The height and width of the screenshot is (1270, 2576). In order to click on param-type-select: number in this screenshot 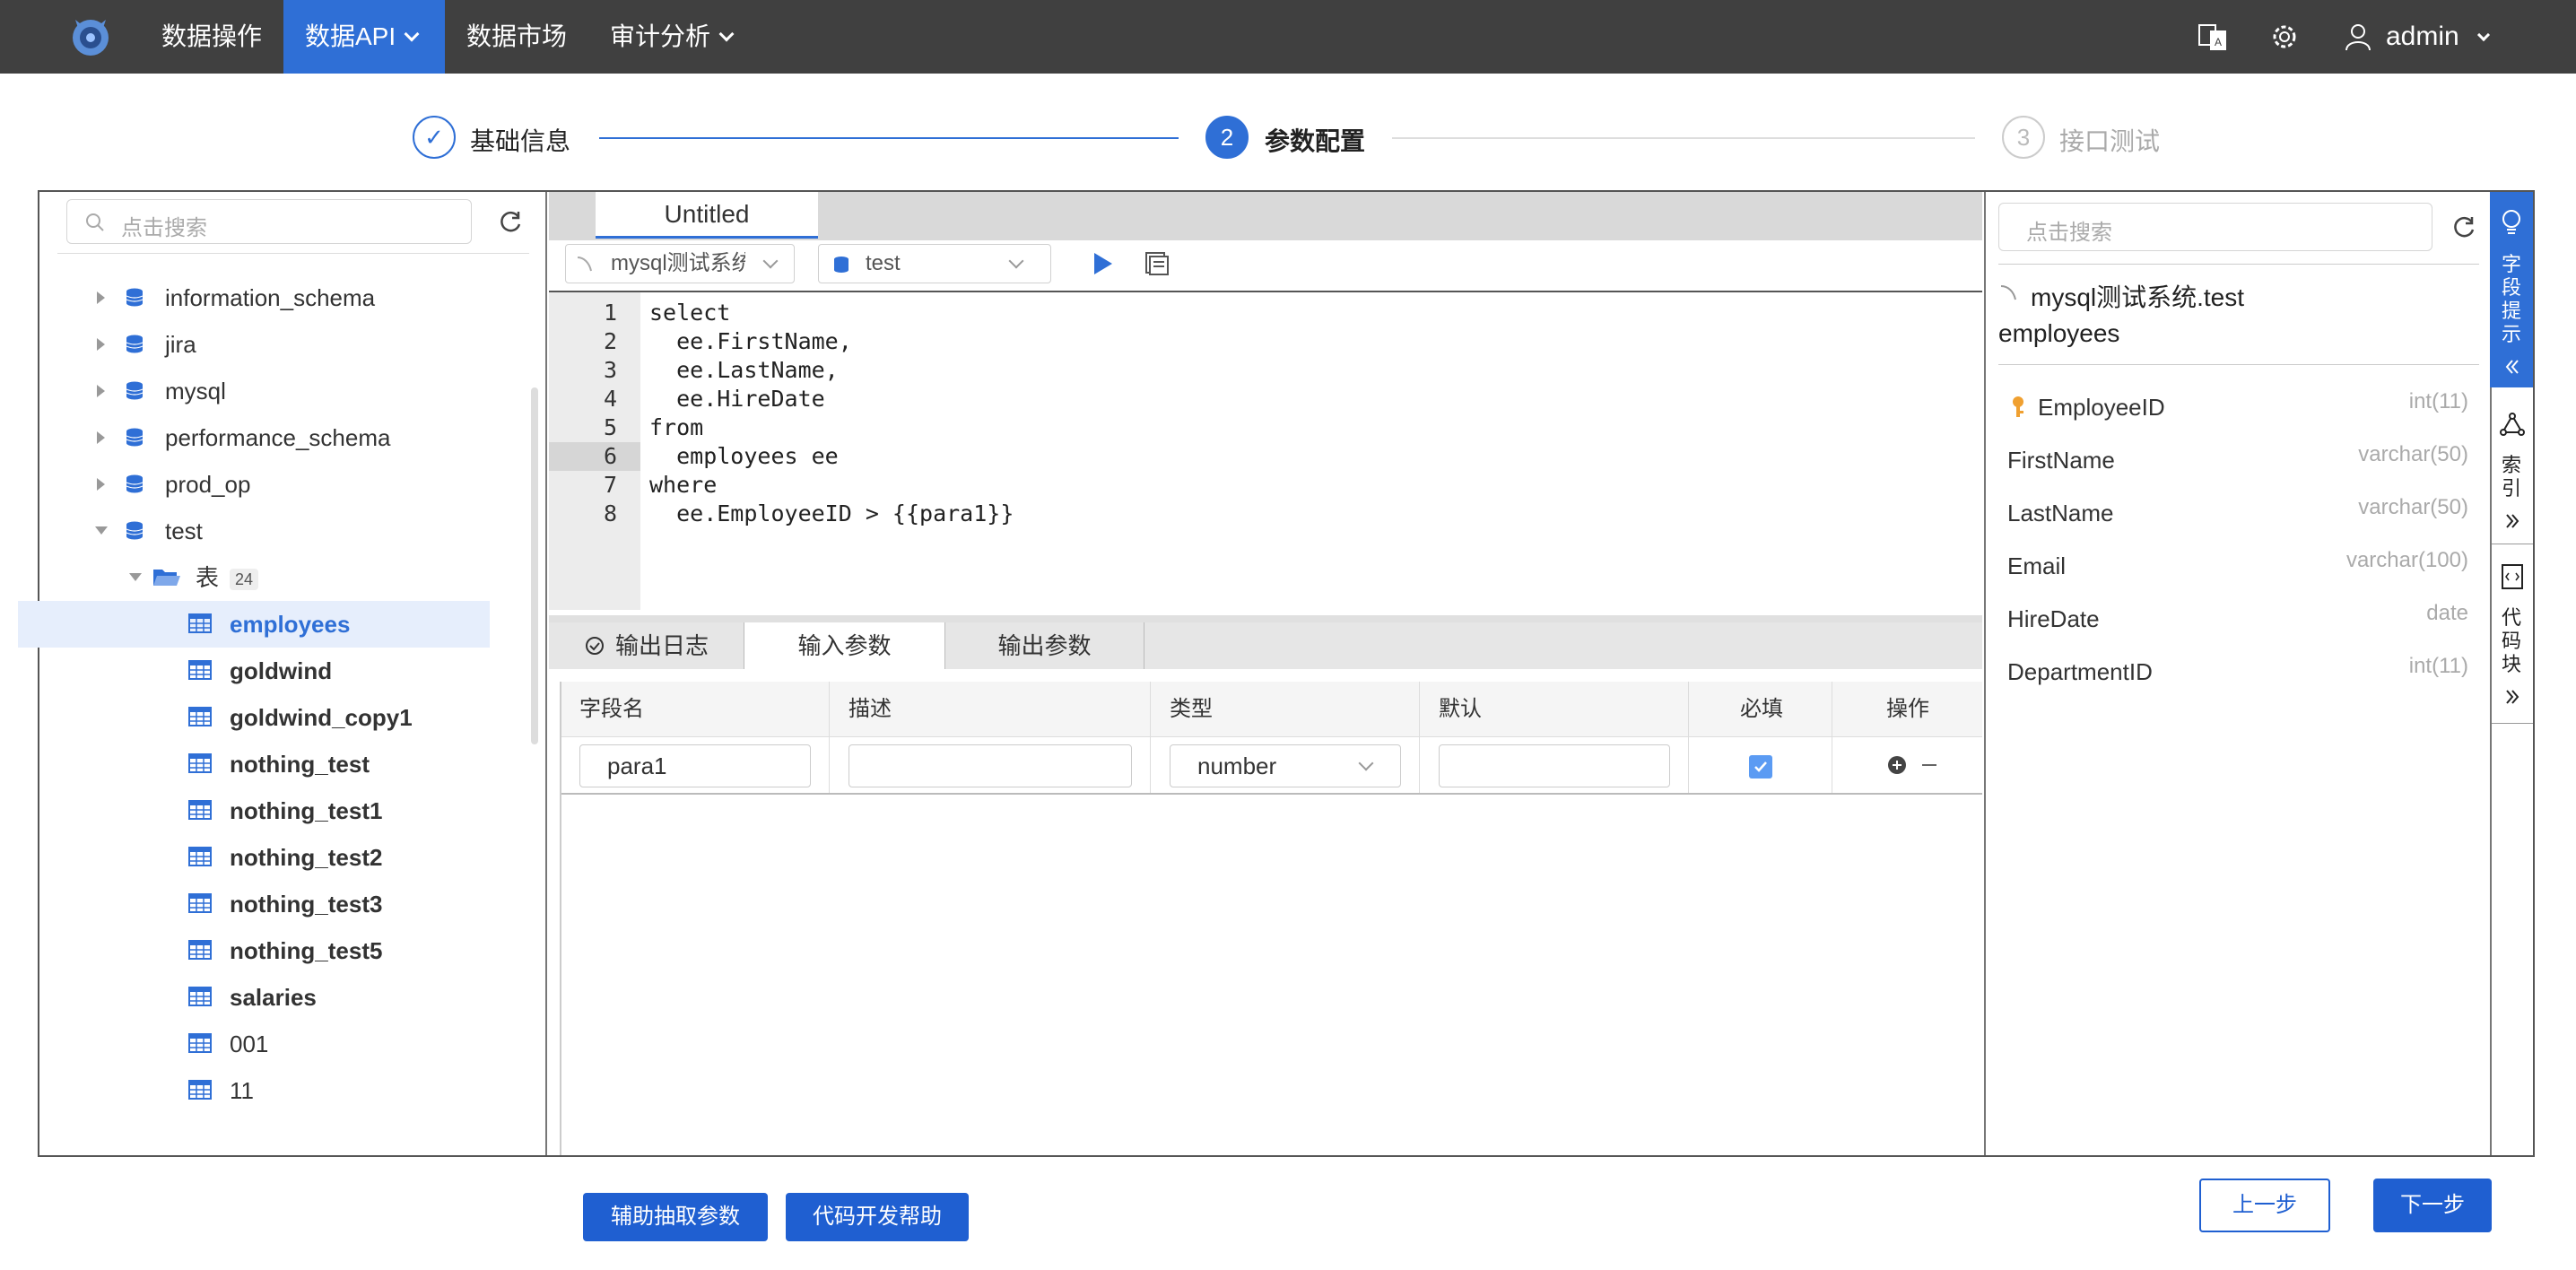, I will do `click(1285, 765)`.